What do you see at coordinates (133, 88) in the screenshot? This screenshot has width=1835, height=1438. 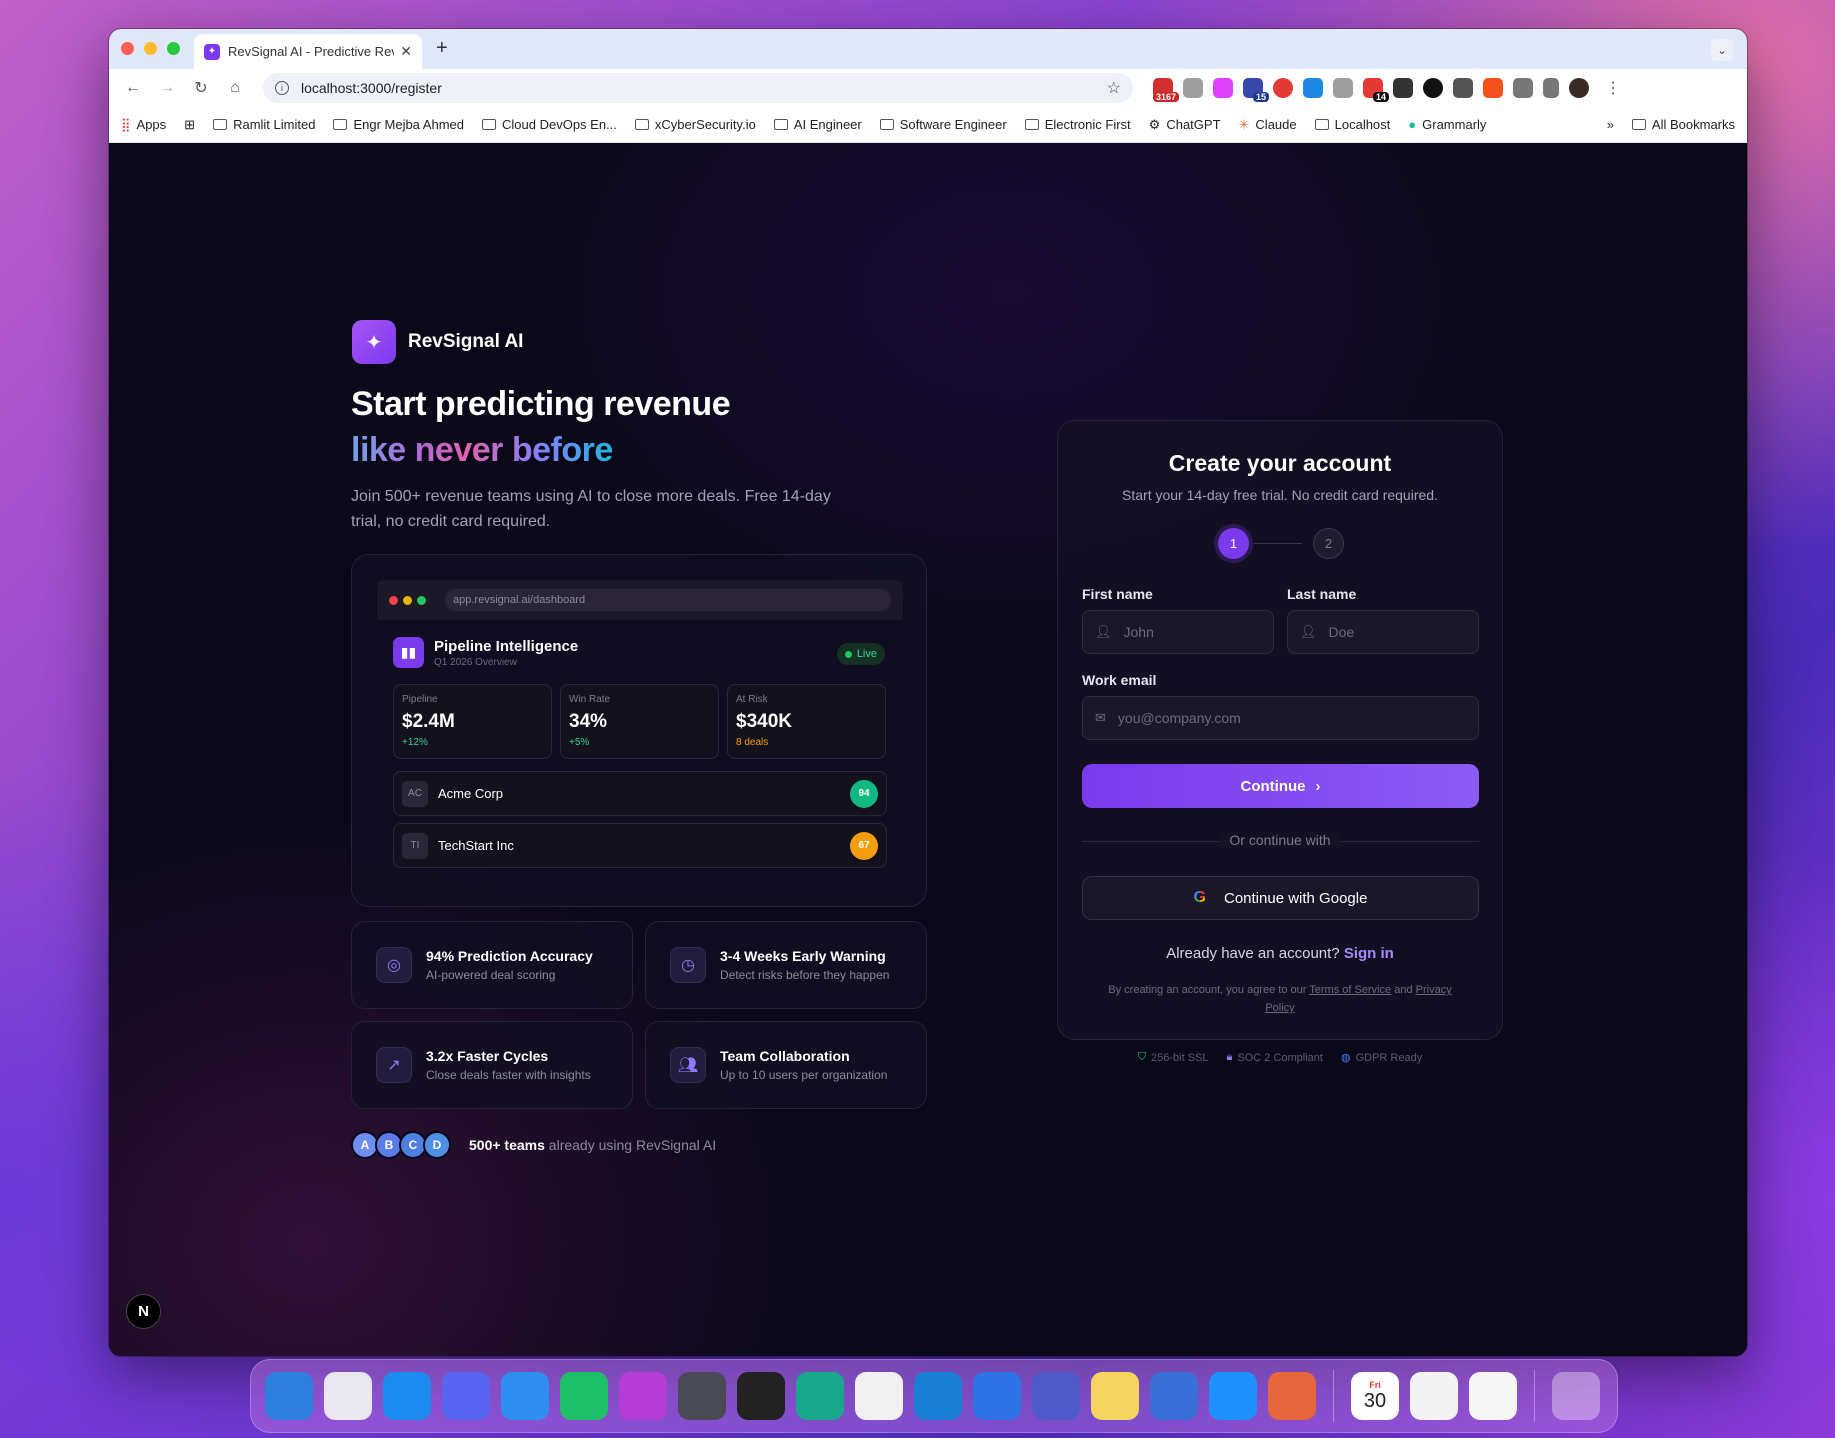 I see `back-arrow-icon: ←` at bounding box center [133, 88].